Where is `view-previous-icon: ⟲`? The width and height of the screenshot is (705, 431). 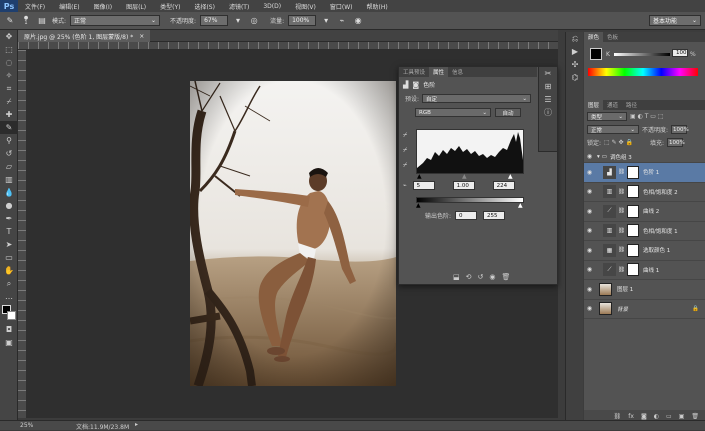
view-previous-icon: ⟲ is located at coordinates (469, 277).